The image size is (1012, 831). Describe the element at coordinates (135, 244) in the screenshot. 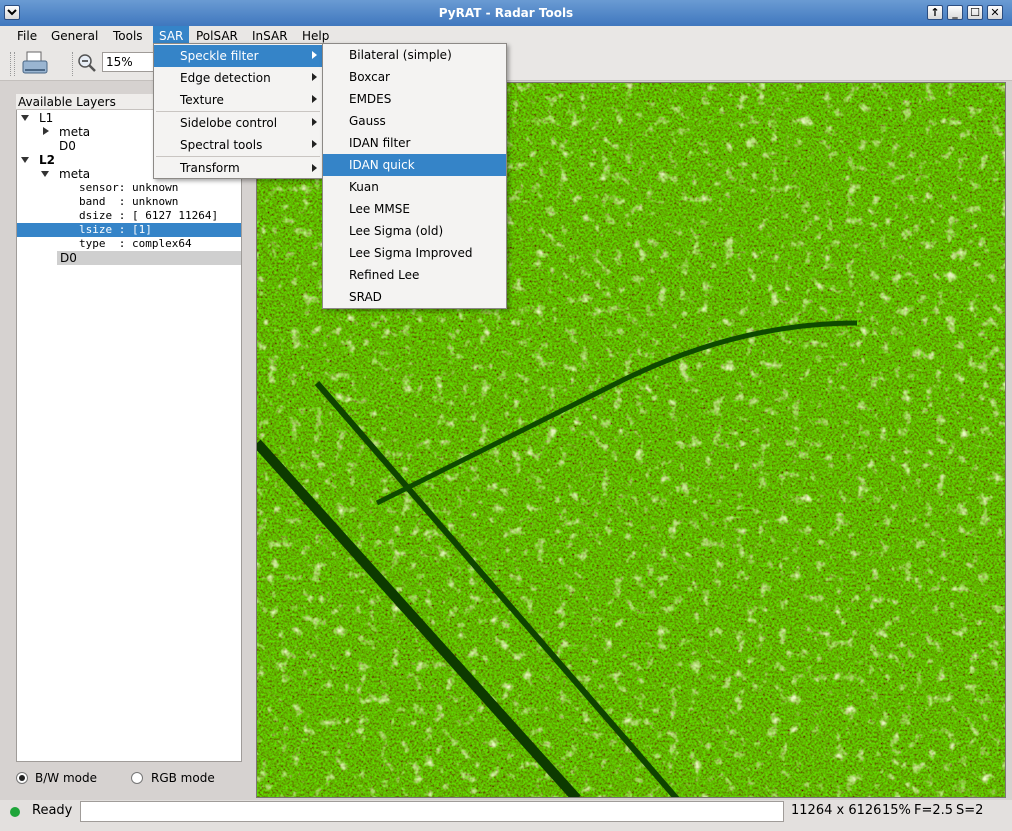

I see `meta-type: type : complex64` at that location.